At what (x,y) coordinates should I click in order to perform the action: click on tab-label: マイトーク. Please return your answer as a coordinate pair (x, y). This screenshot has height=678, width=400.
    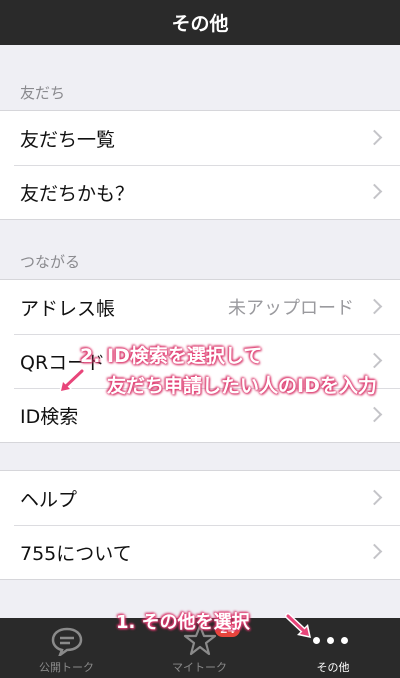
    Looking at the image, I should click on (199, 667).